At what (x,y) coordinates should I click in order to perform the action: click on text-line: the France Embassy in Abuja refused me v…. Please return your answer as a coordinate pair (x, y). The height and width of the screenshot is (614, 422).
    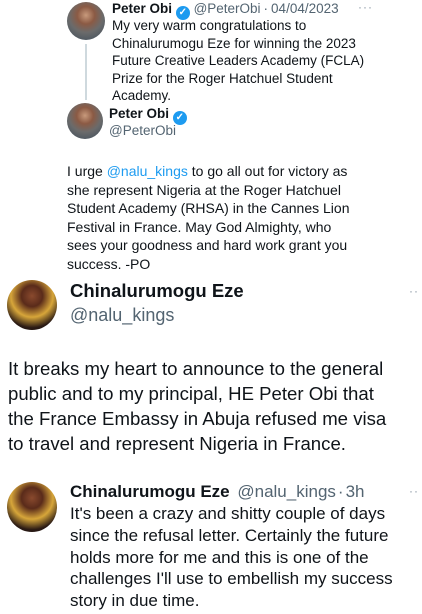
    Looking at the image, I should click on (197, 418).